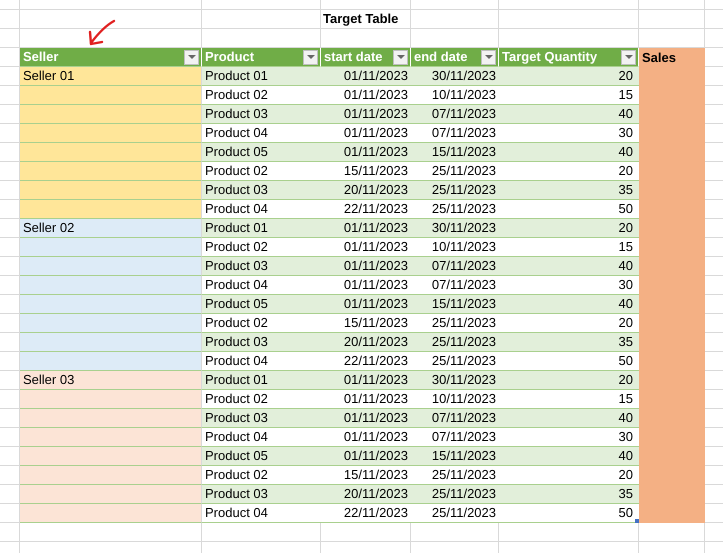 This screenshot has width=723, height=553. Describe the element at coordinates (111, 380) in the screenshot. I see `table-cell: Seller 03` at that location.